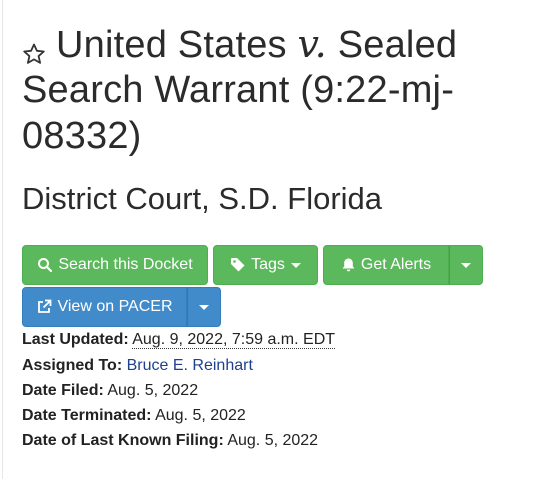 Image resolution: width=553 pixels, height=479 pixels. I want to click on last-known-filing-row: Date of Last Known Filing: Aug. 5, 2022, so click(170, 441).